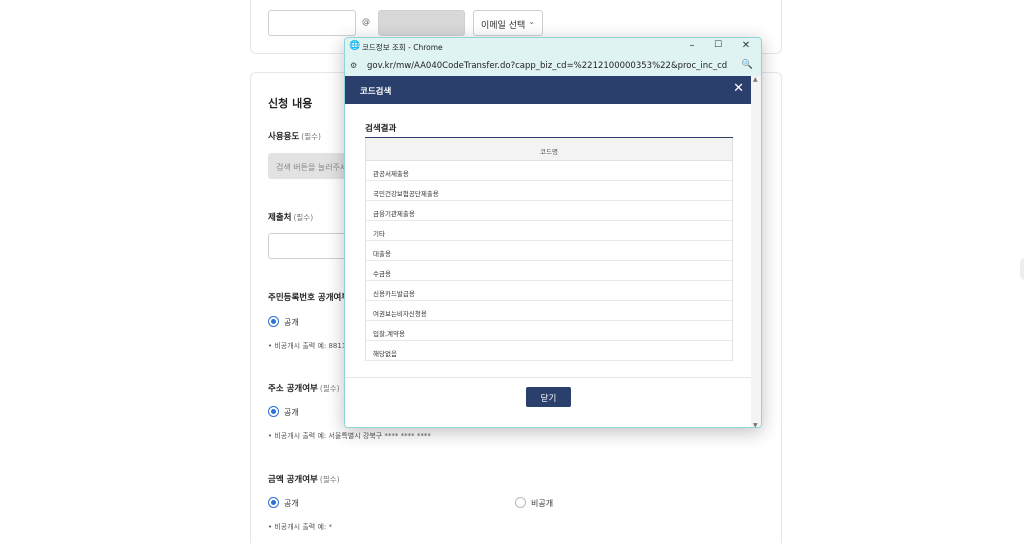 This screenshot has width=1024, height=543. What do you see at coordinates (520, 502) in the screenshot?
I see `amount-private-radio` at bounding box center [520, 502].